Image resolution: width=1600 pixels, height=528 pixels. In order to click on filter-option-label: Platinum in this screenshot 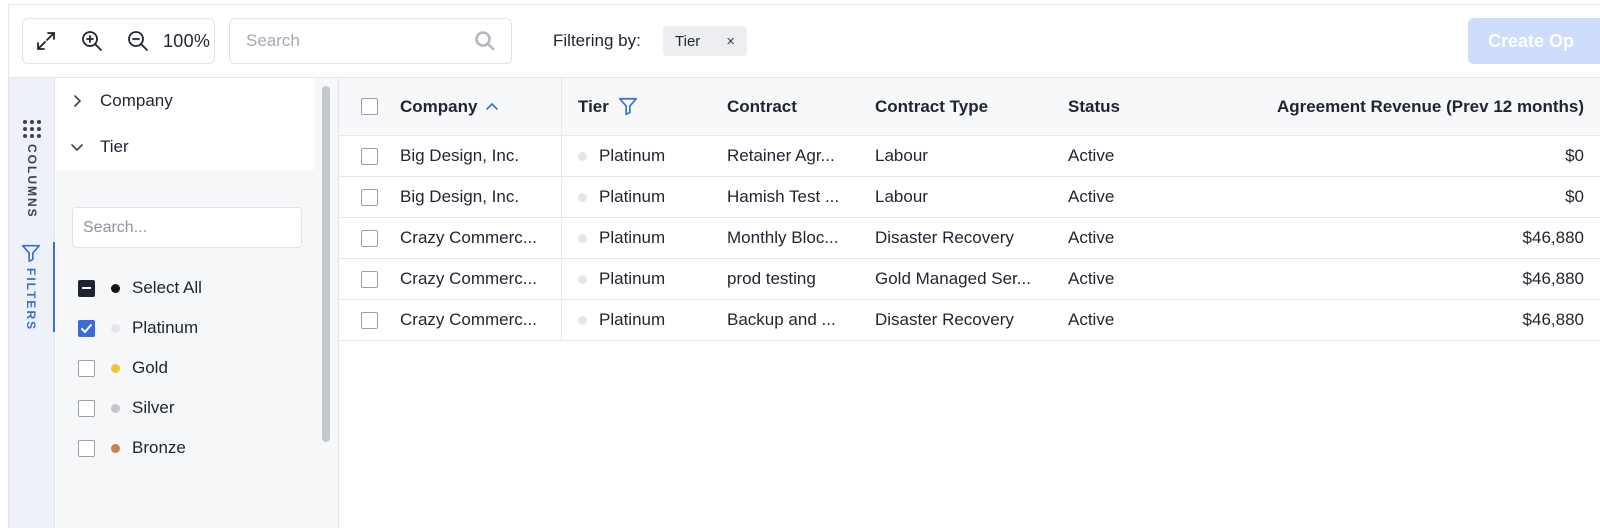, I will do `click(165, 327)`.